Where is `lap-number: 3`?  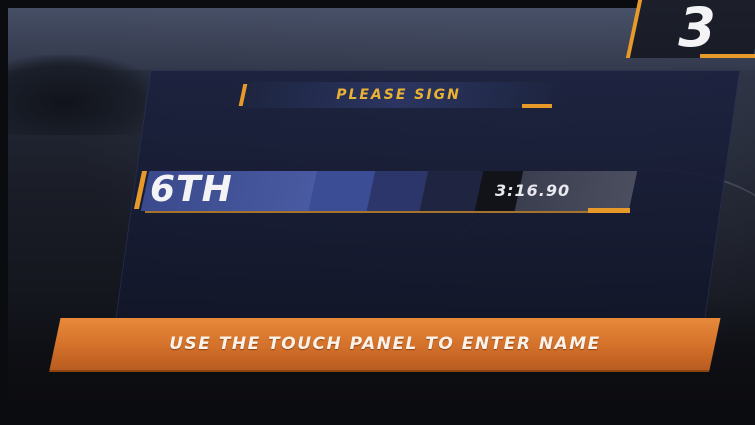 lap-number: 3 is located at coordinates (698, 29).